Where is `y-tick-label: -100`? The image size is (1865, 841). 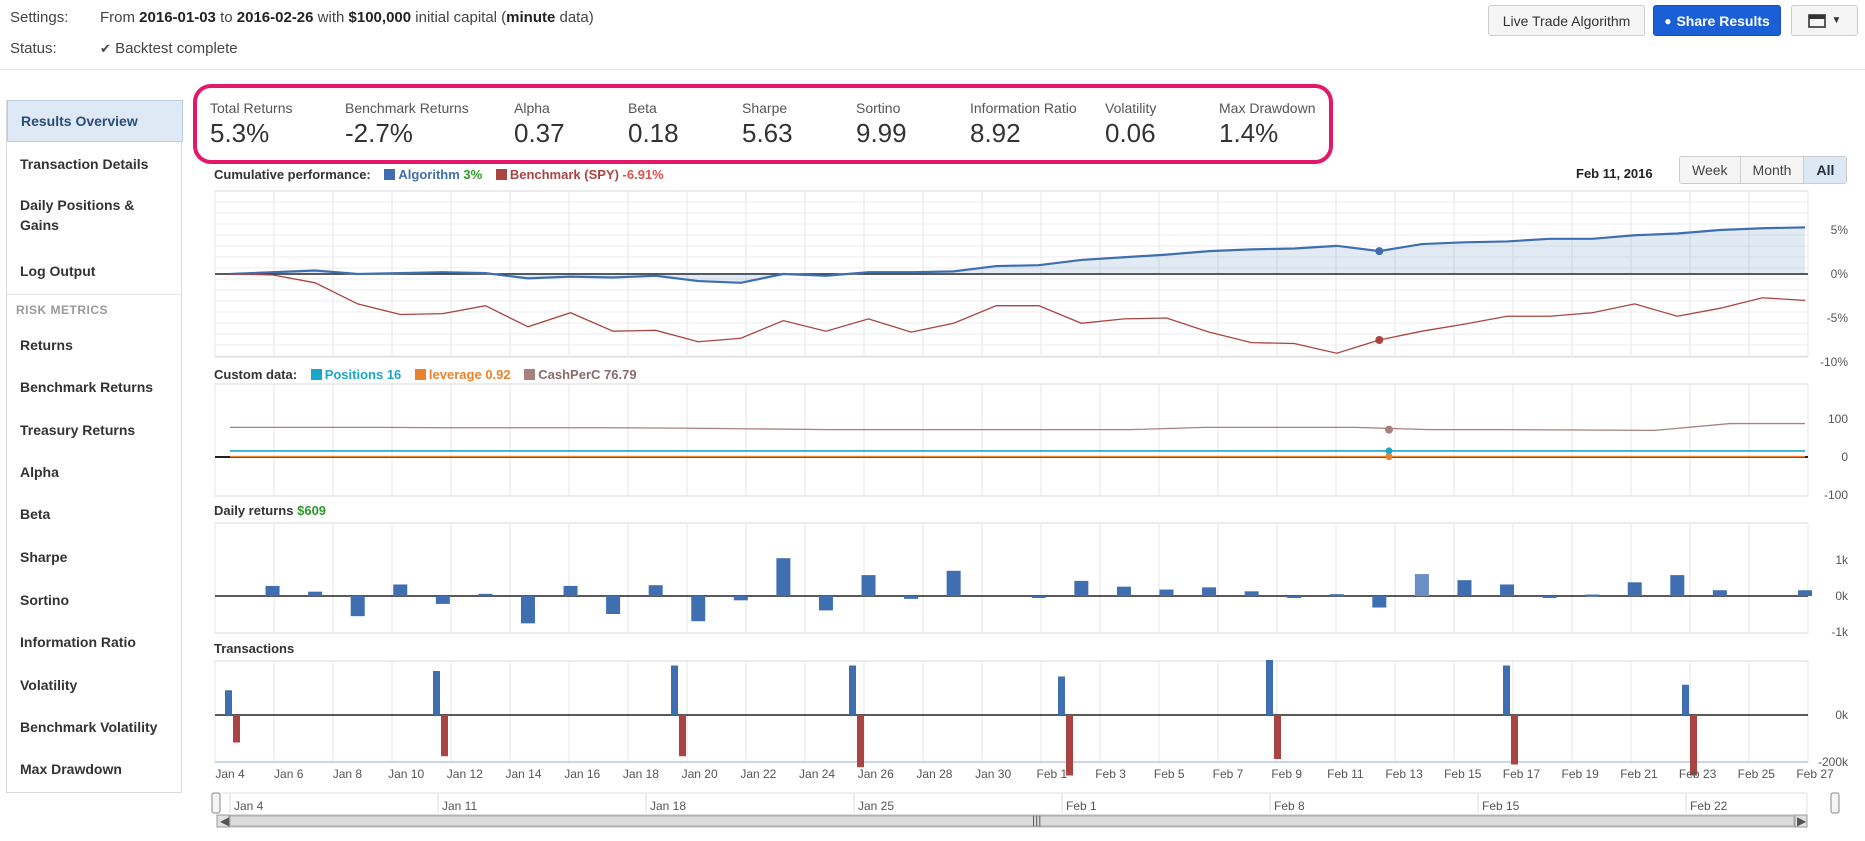
y-tick-label: -100 is located at coordinates (1836, 495).